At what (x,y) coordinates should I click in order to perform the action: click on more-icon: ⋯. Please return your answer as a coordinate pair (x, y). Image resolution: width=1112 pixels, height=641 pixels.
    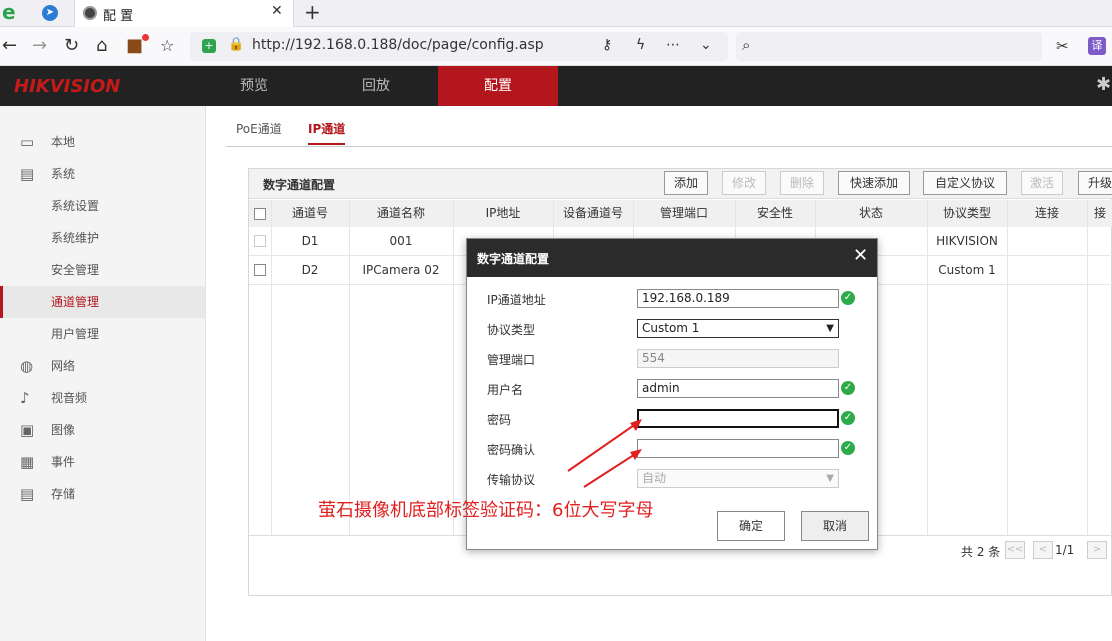
    Looking at the image, I should click on (673, 45).